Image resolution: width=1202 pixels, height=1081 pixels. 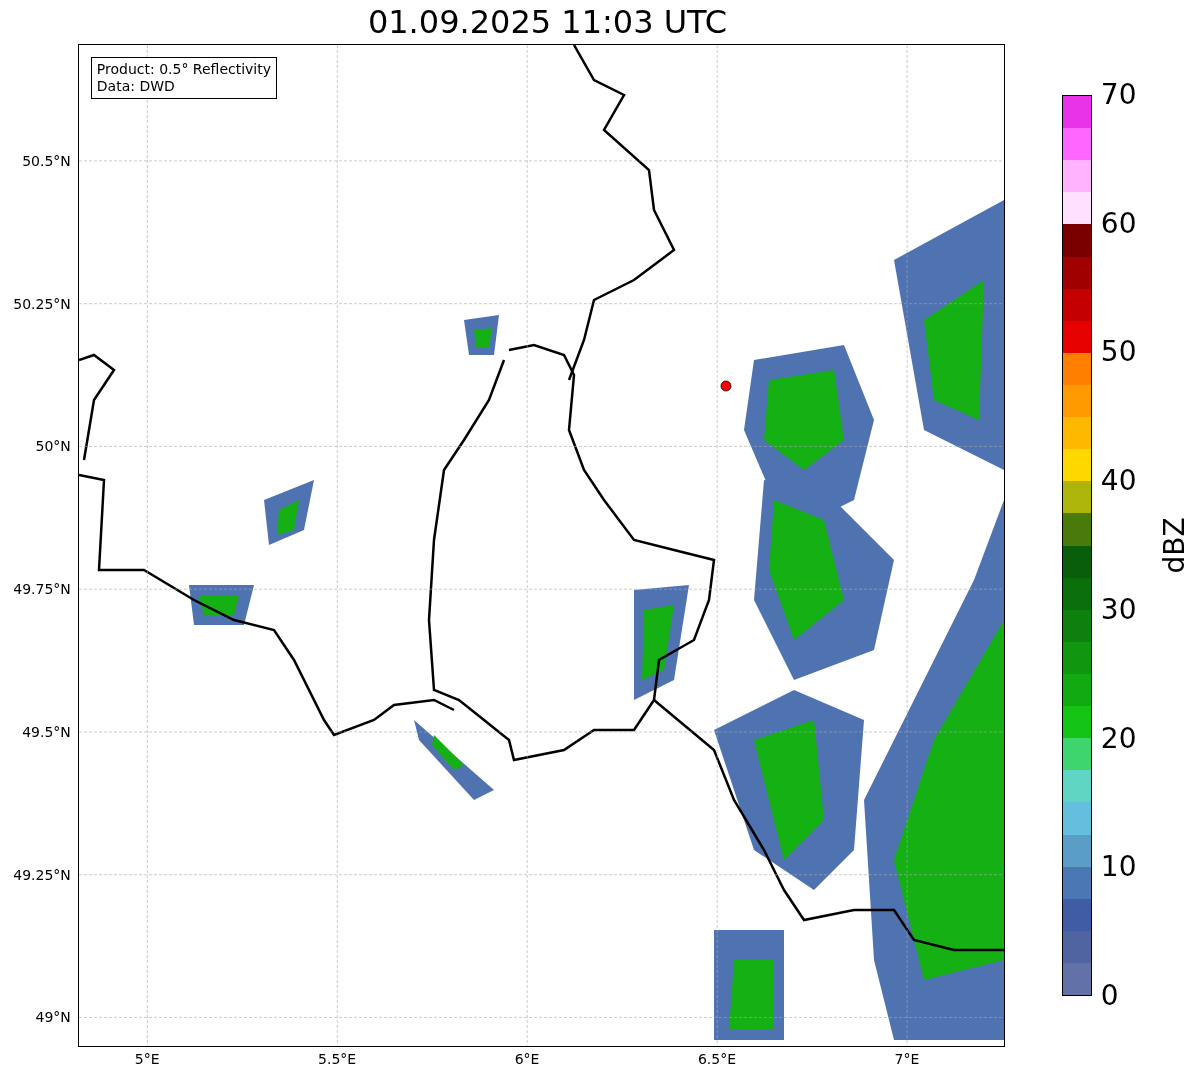 I want to click on info-text: Data: DWD, so click(x=136, y=86).